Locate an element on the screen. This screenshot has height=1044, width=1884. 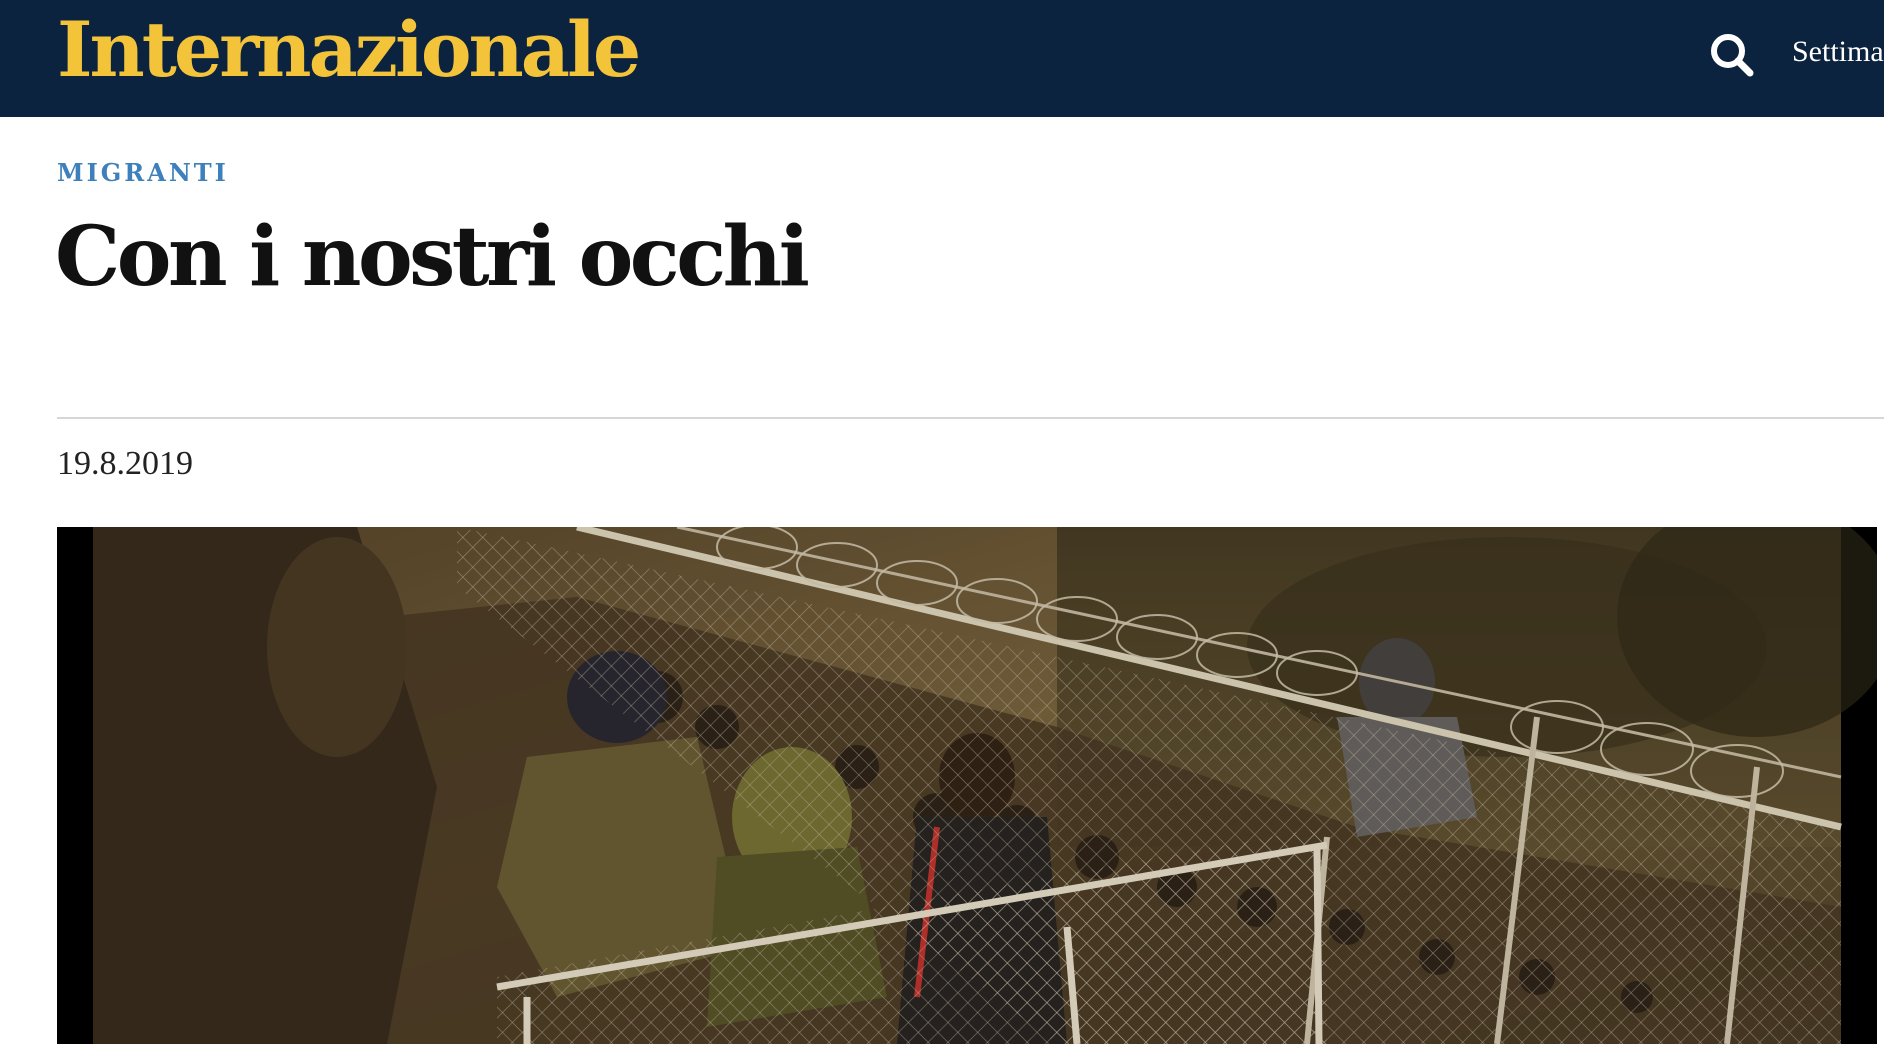
site-logo: Internazionale is located at coordinates (349, 50).